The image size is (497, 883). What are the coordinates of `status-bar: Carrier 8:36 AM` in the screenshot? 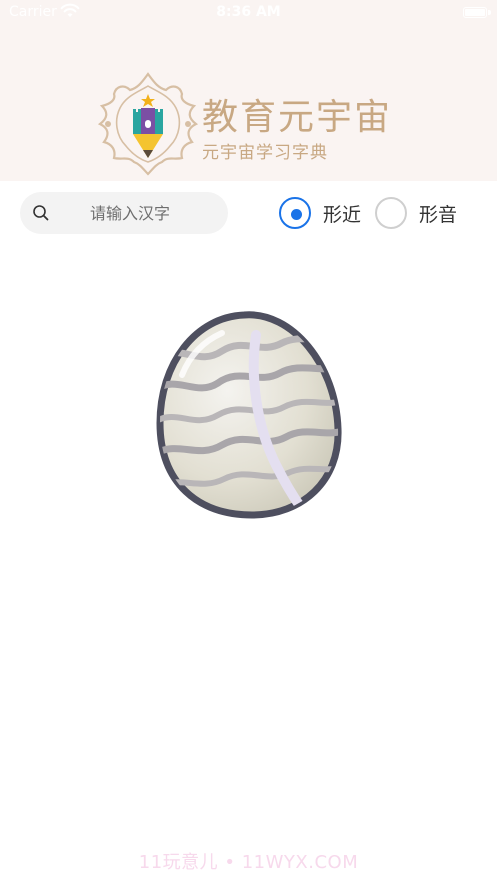 It's located at (248, 13).